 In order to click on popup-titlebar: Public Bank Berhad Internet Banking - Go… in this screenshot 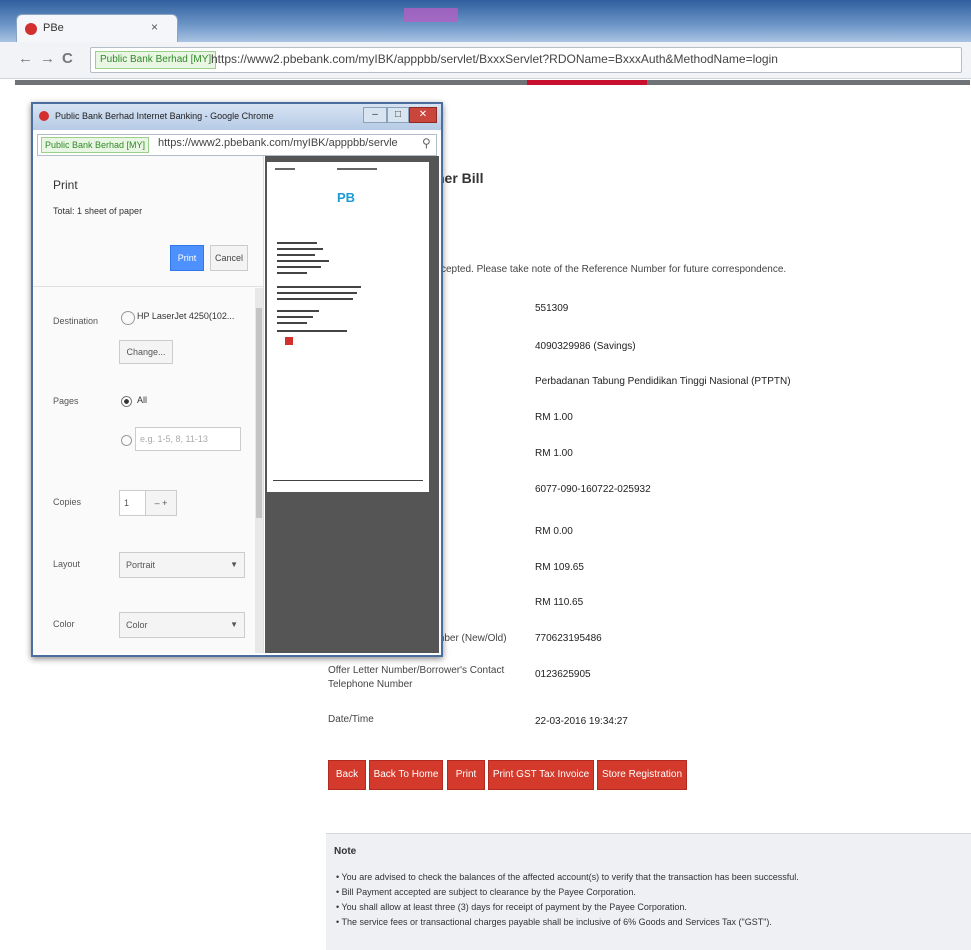, I will do `click(237, 117)`.